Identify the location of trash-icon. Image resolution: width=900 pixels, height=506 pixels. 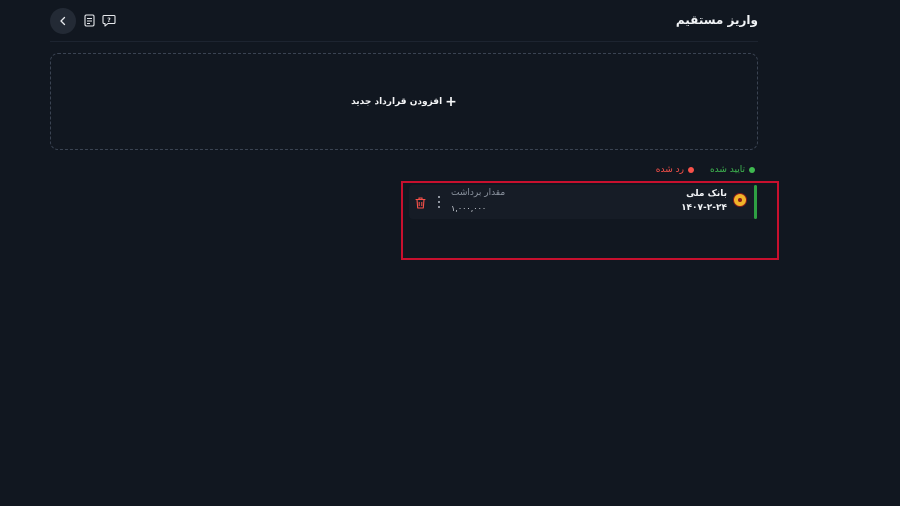
(420, 203).